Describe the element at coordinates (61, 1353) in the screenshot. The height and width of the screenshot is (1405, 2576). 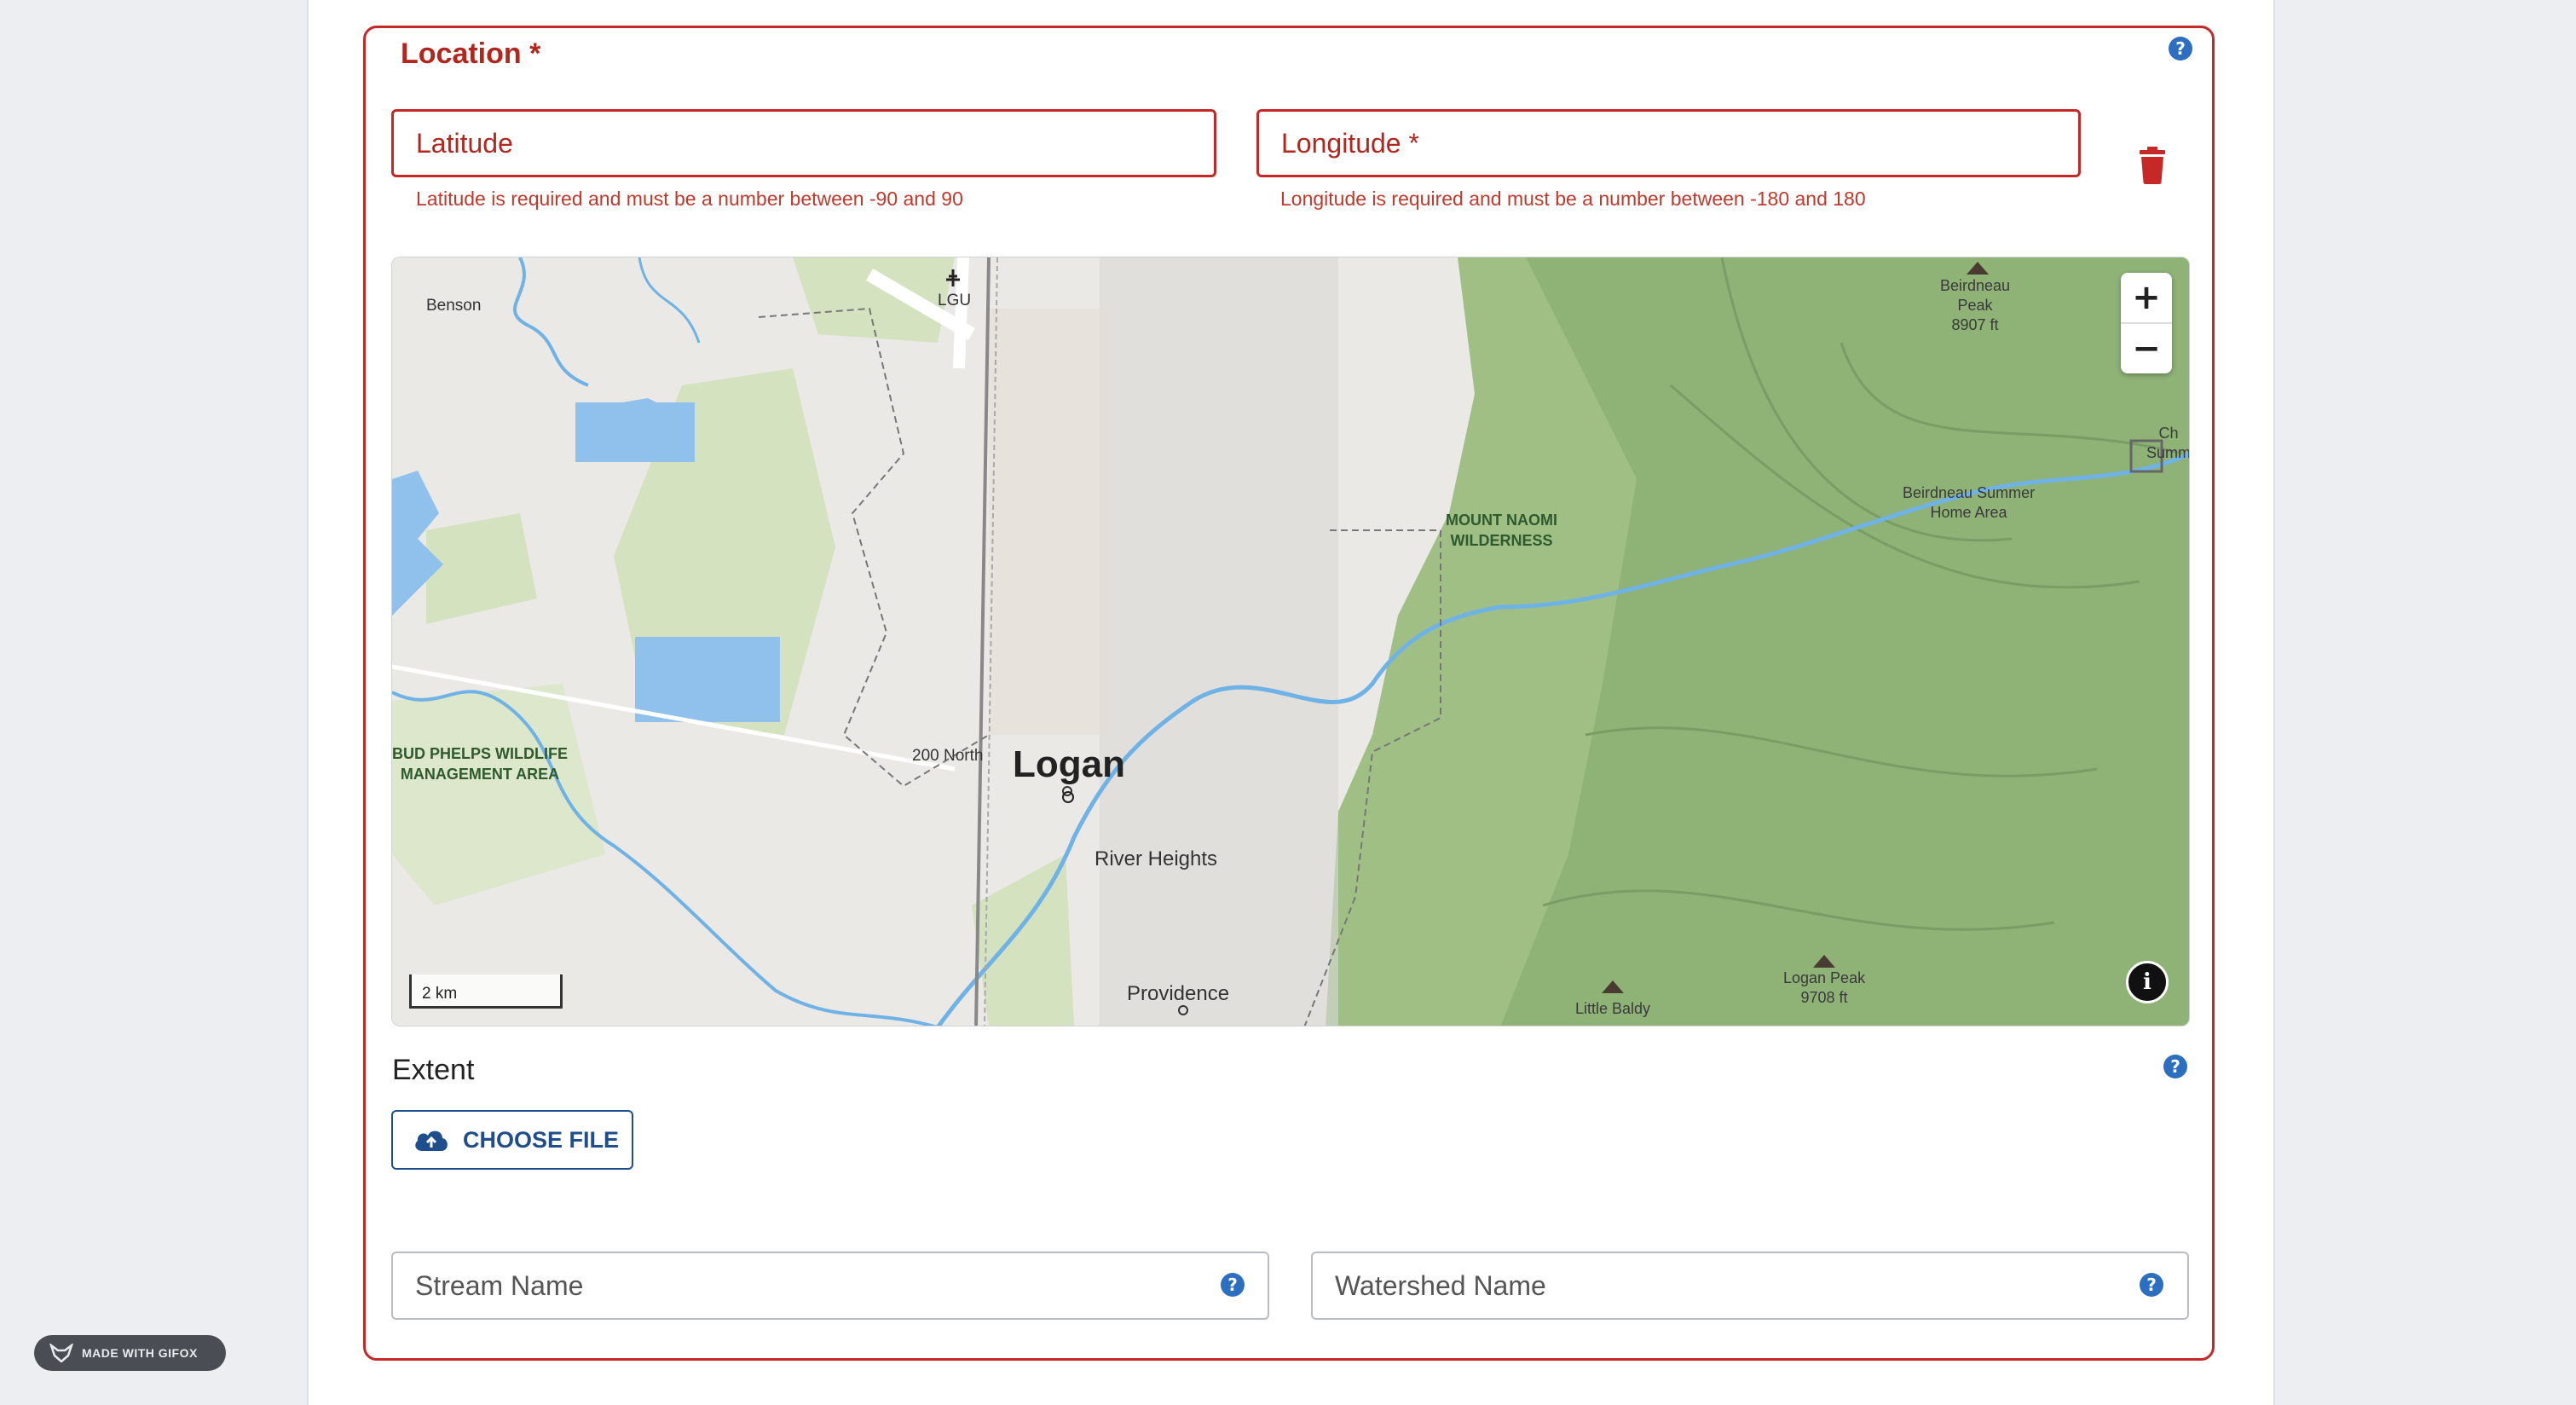
I see `fox-logo-icon` at that location.